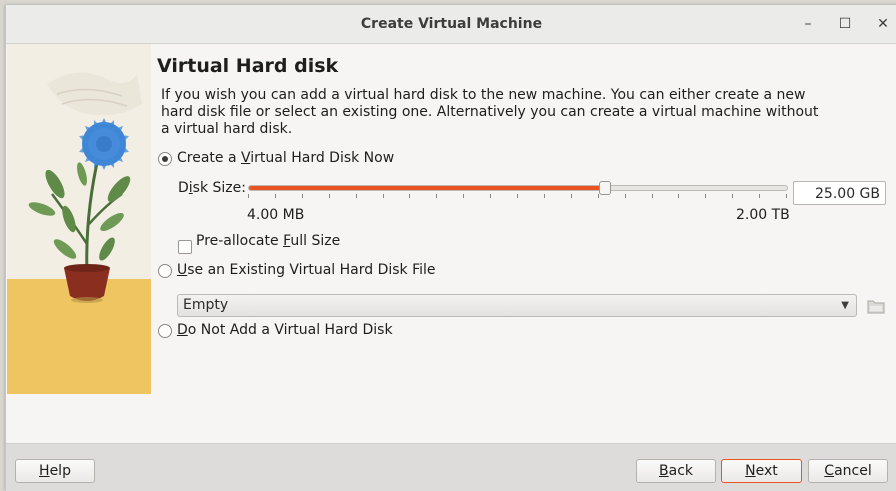 The width and height of the screenshot is (896, 491). I want to click on disk-size-label: Disk Size:, so click(212, 188).